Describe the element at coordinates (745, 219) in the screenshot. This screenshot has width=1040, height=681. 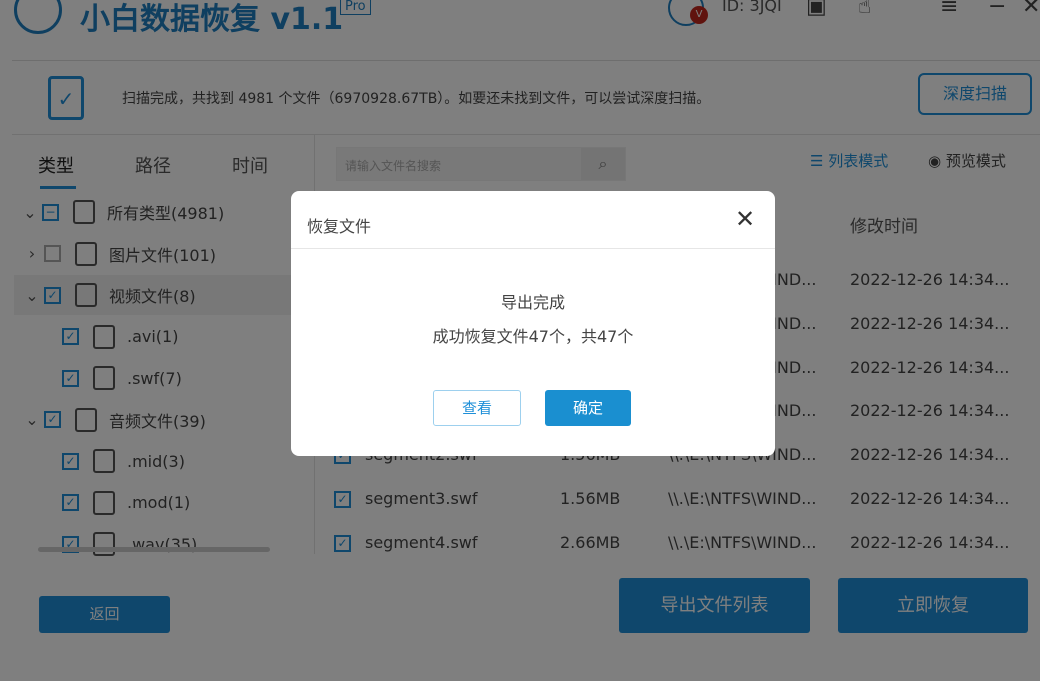
I see `close-icon: ✕` at that location.